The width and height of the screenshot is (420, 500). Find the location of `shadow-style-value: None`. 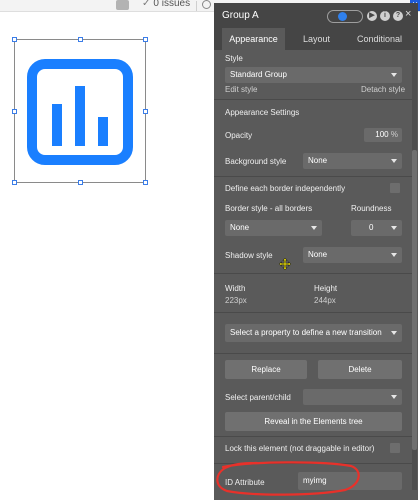

shadow-style-value: None is located at coordinates (318, 254).